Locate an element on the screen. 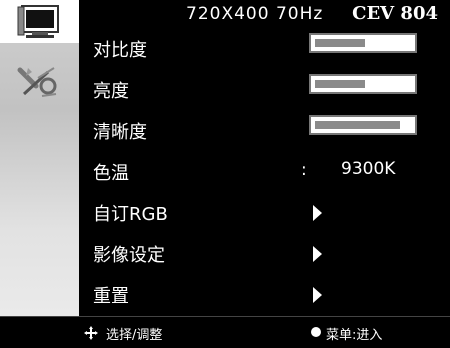  menu-item-reset: 重置 is located at coordinates (264, 294).